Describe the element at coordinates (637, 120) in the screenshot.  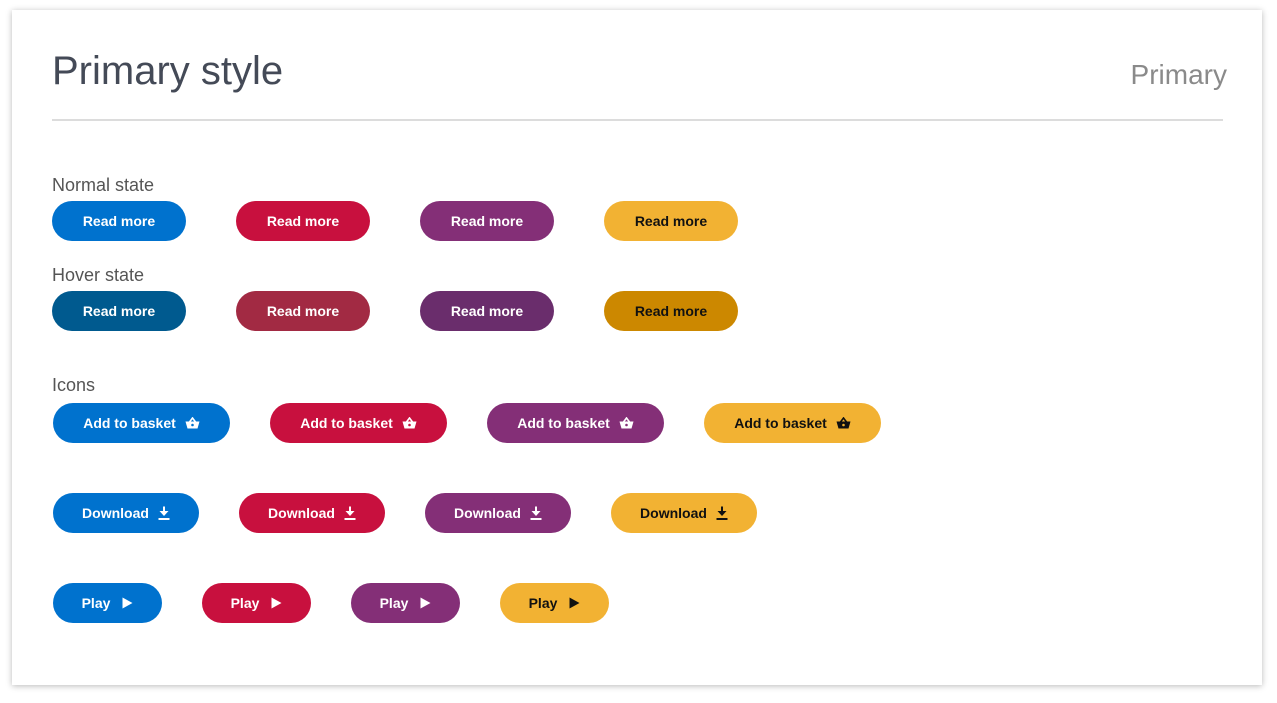
I see `header-divider` at that location.